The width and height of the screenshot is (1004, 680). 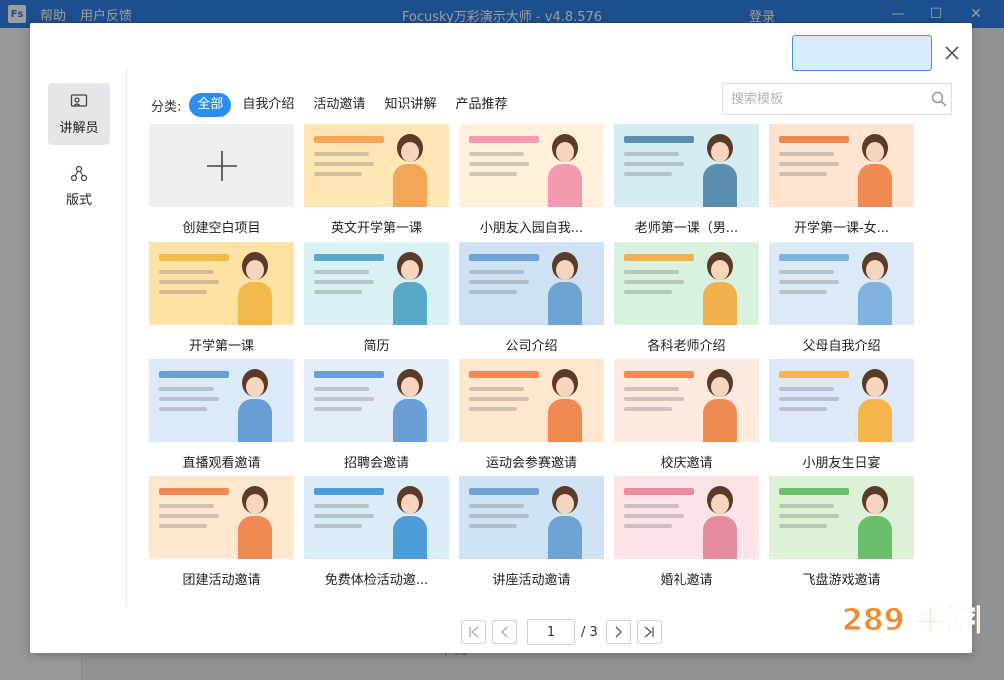 I want to click on plus-icon, so click(x=221, y=165).